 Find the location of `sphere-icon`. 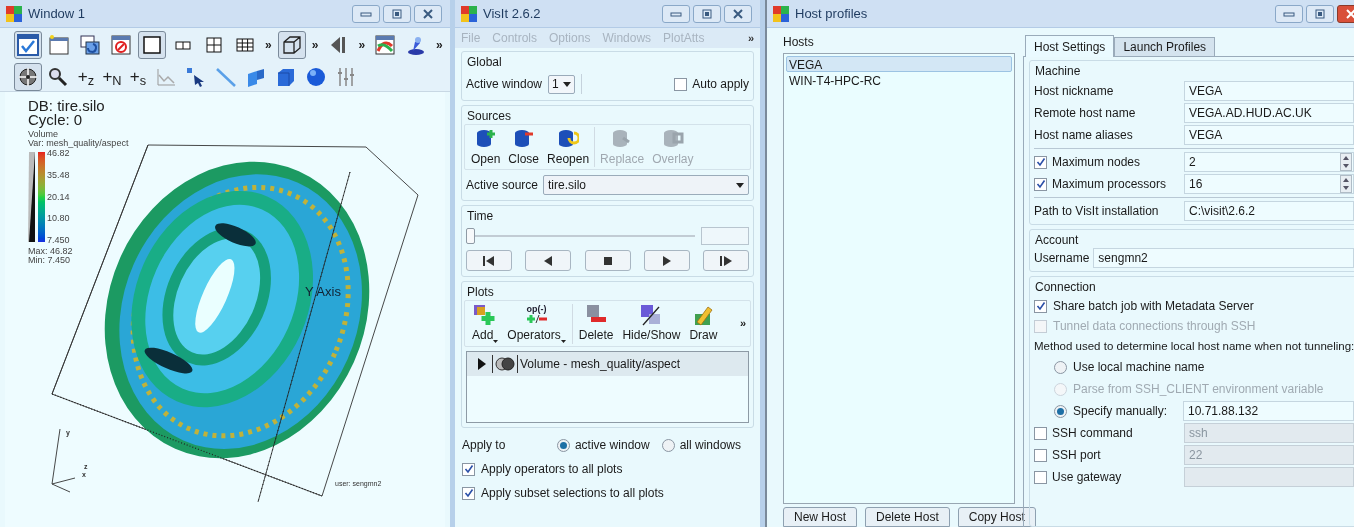

sphere-icon is located at coordinates (316, 76).